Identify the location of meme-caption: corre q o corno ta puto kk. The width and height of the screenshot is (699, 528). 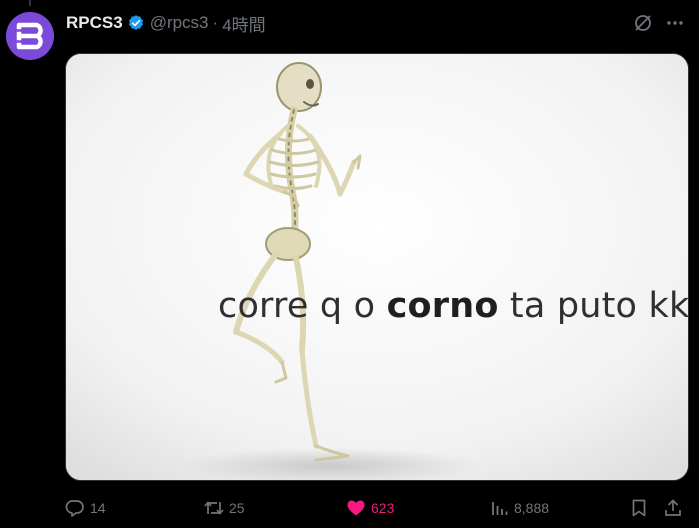
(453, 306).